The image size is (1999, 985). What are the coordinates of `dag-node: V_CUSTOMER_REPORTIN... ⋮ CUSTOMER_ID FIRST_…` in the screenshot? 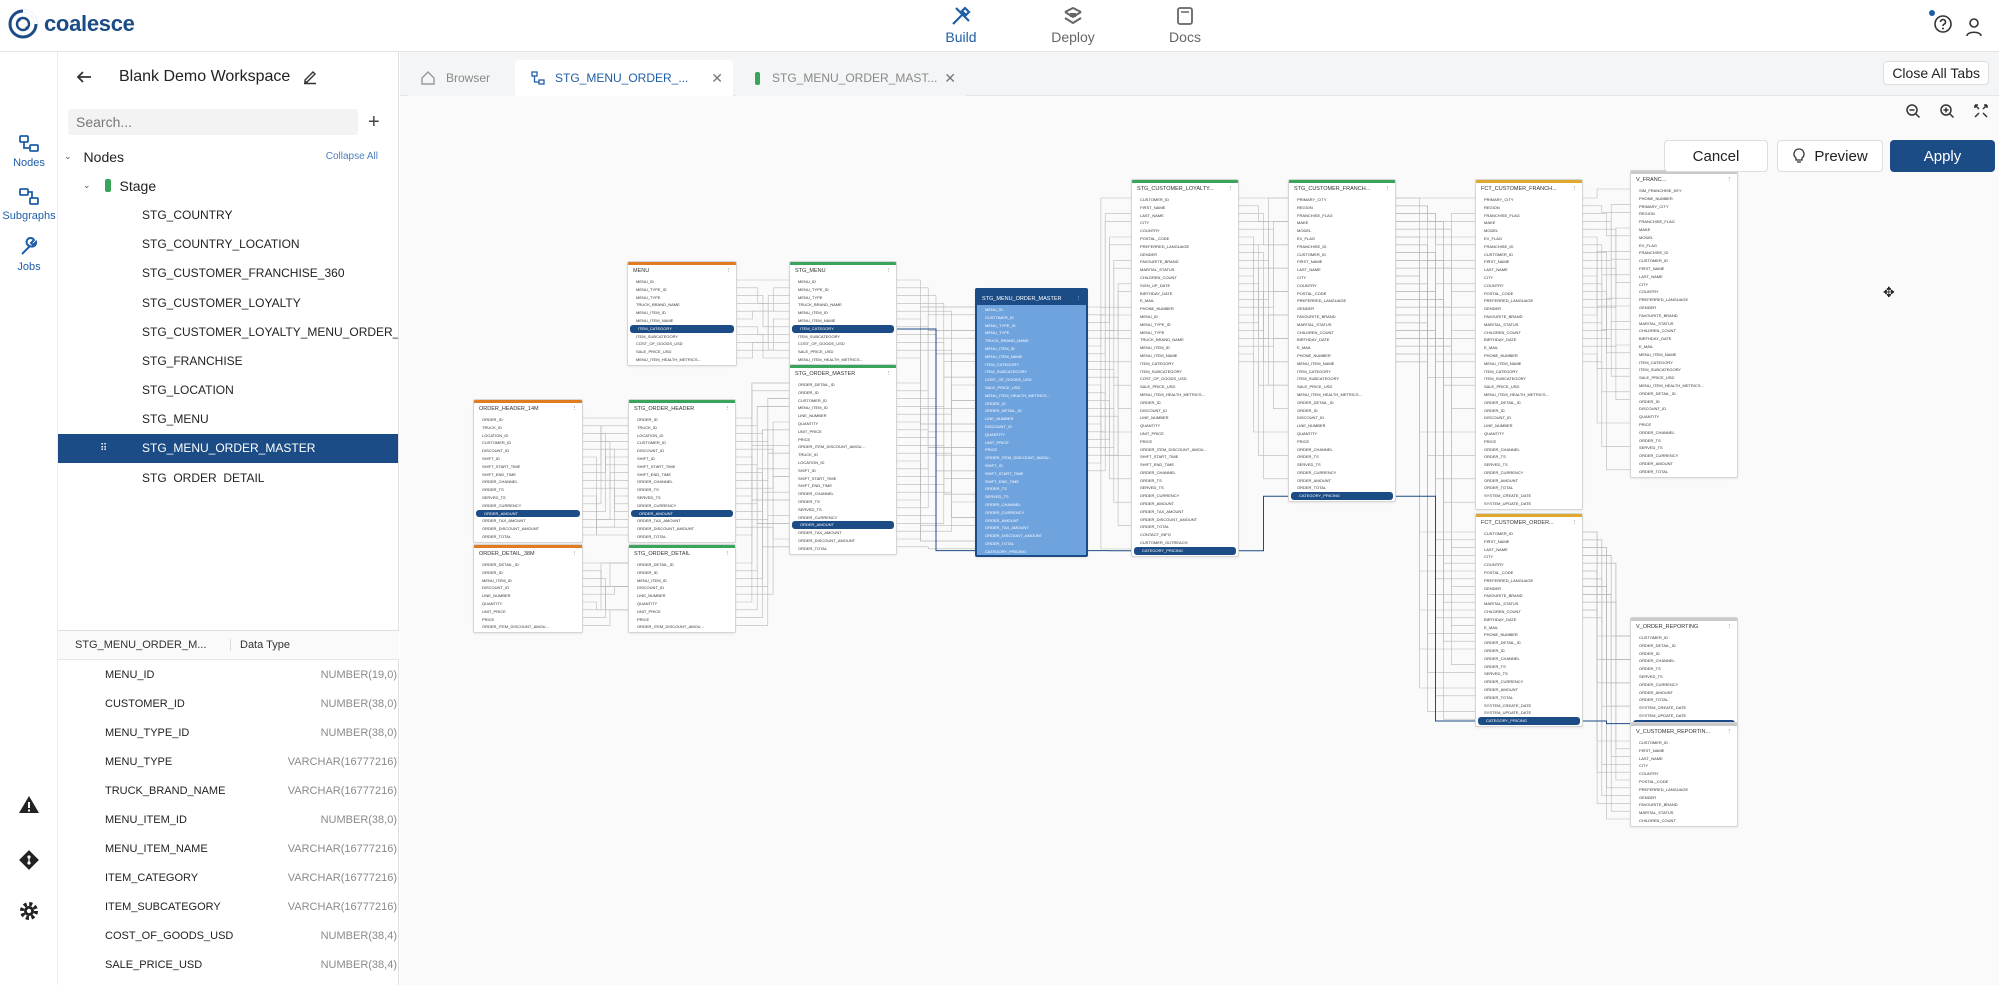 It's located at (1684, 774).